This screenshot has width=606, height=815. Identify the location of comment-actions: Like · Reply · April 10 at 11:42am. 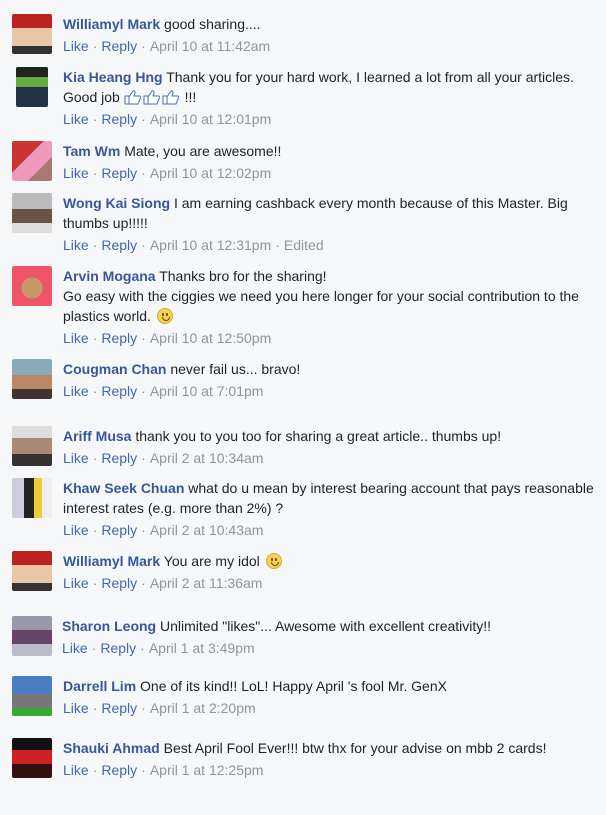
(329, 46).